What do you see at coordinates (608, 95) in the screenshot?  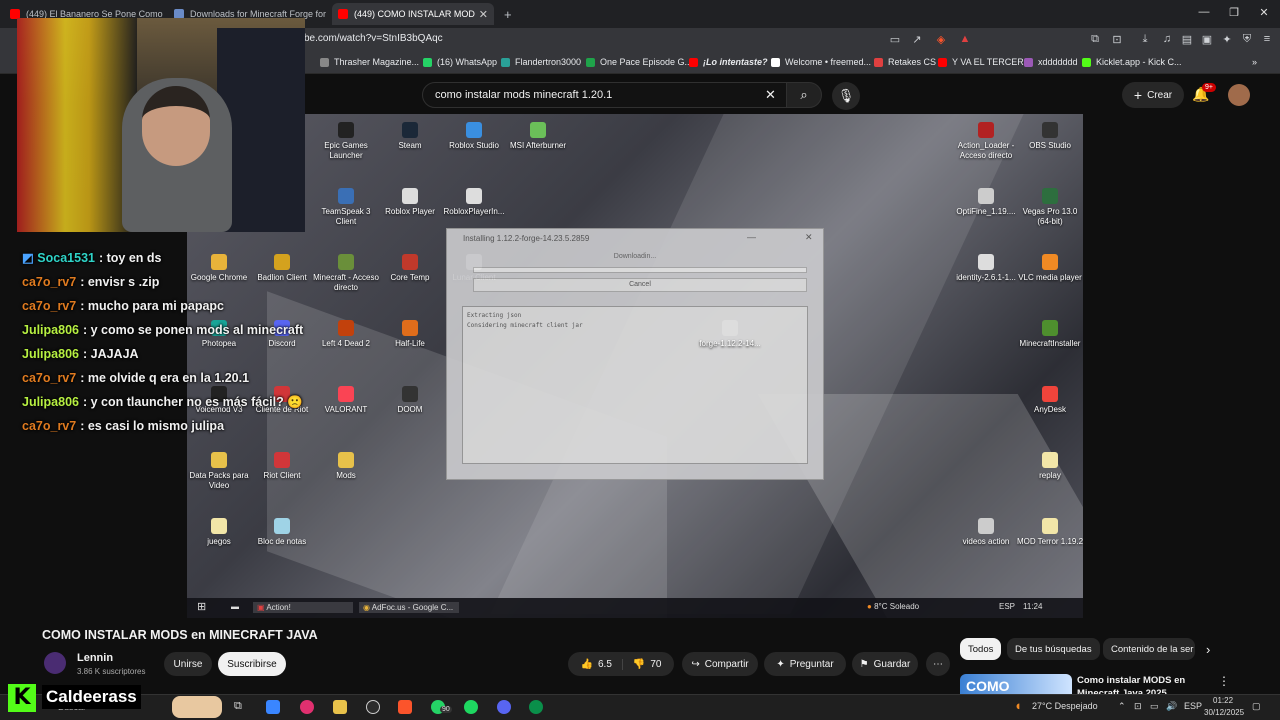 I see `search-input: como instalar mods minecraft 1.20.1 ✕` at bounding box center [608, 95].